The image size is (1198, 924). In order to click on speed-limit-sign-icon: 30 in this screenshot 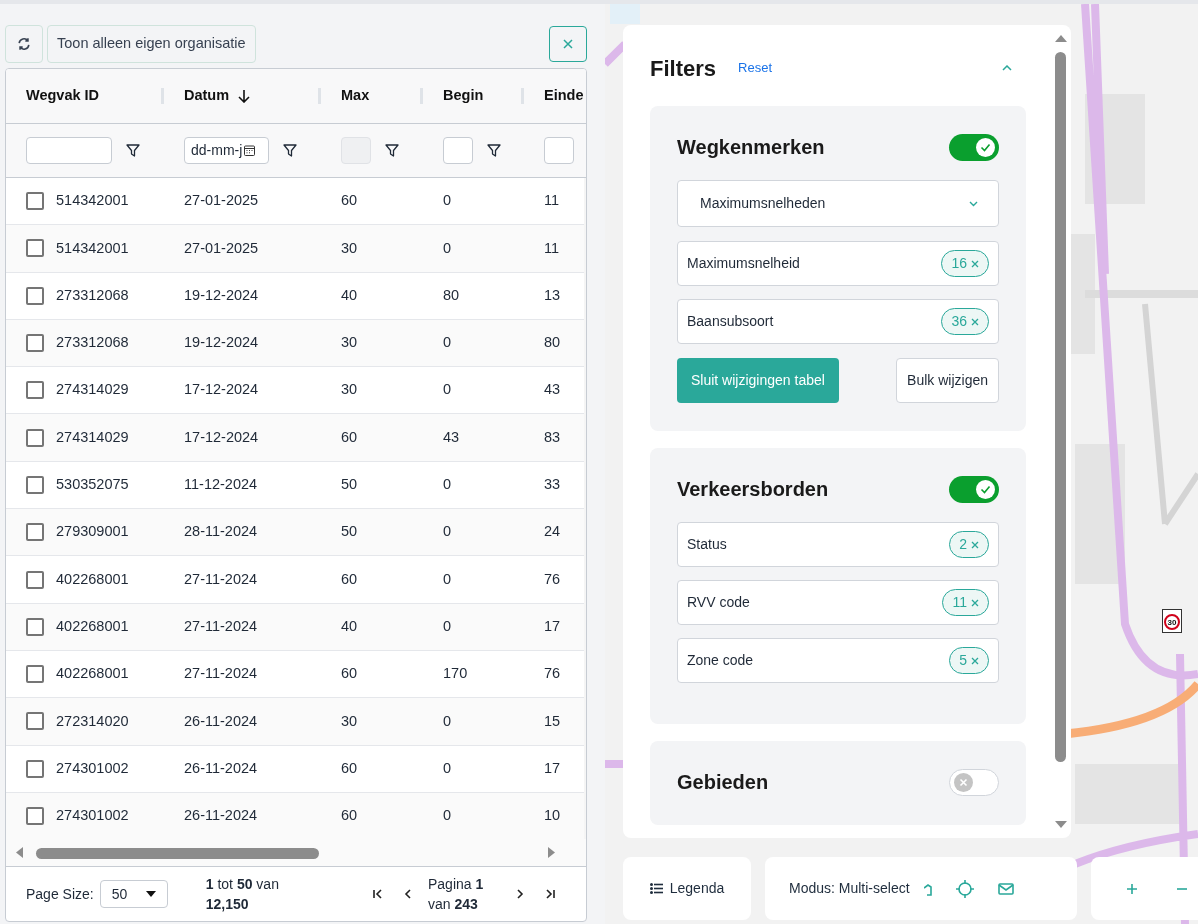, I will do `click(1172, 621)`.